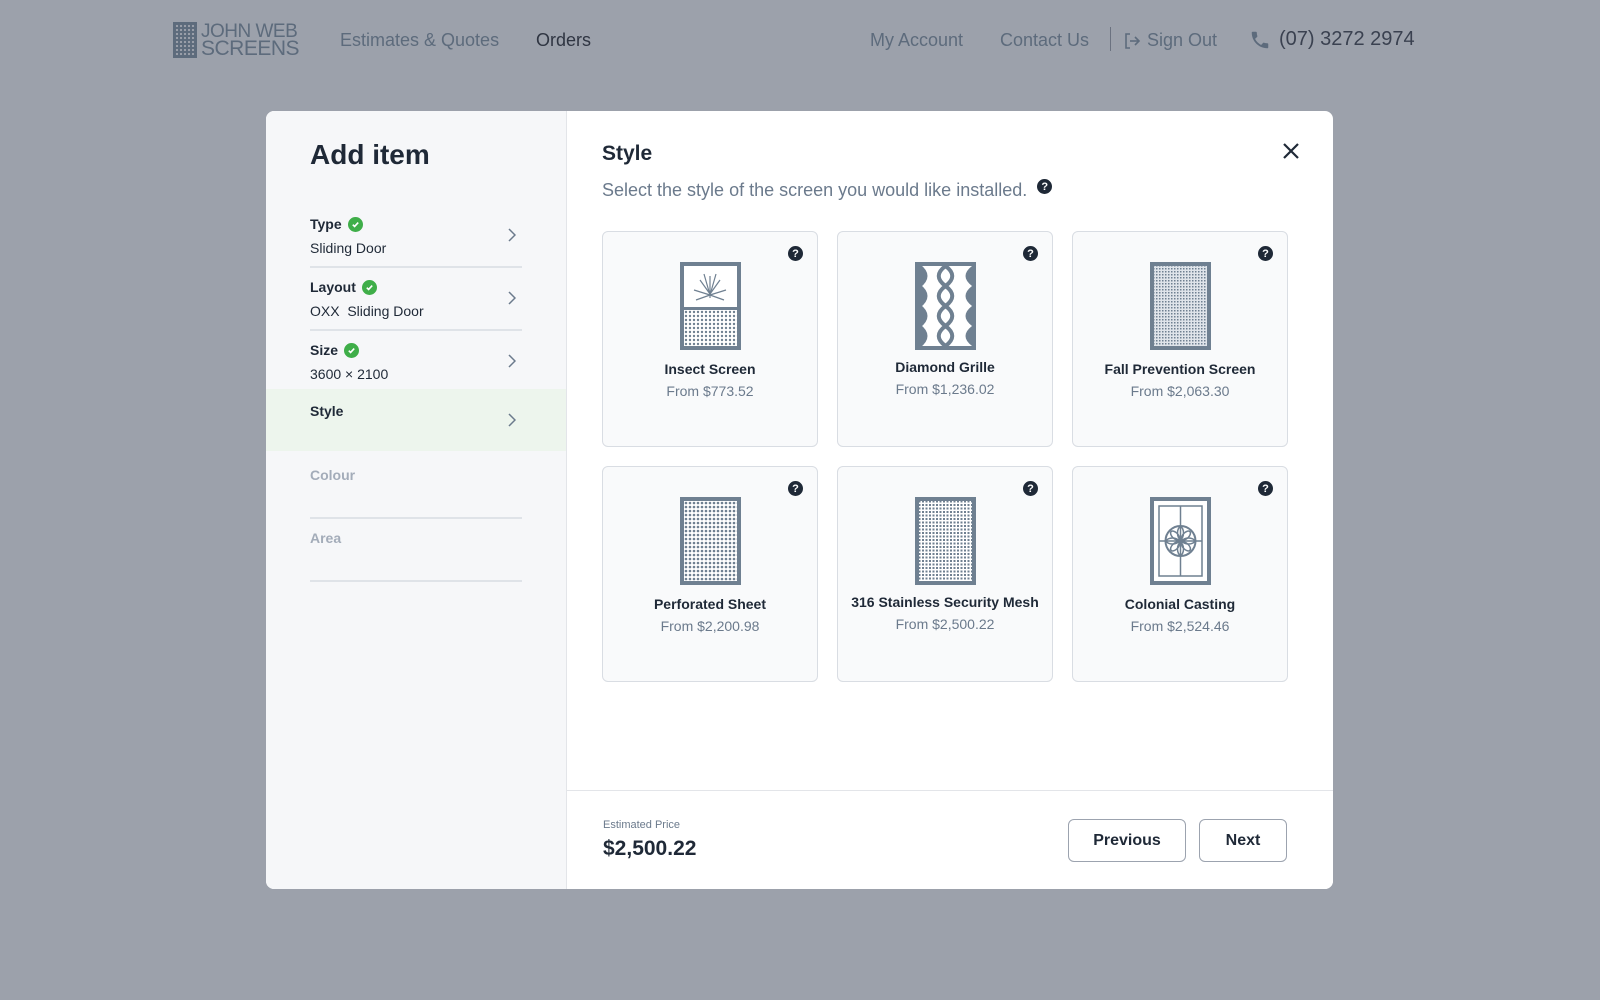  What do you see at coordinates (1127, 840) in the screenshot?
I see `previous-button: Previous` at bounding box center [1127, 840].